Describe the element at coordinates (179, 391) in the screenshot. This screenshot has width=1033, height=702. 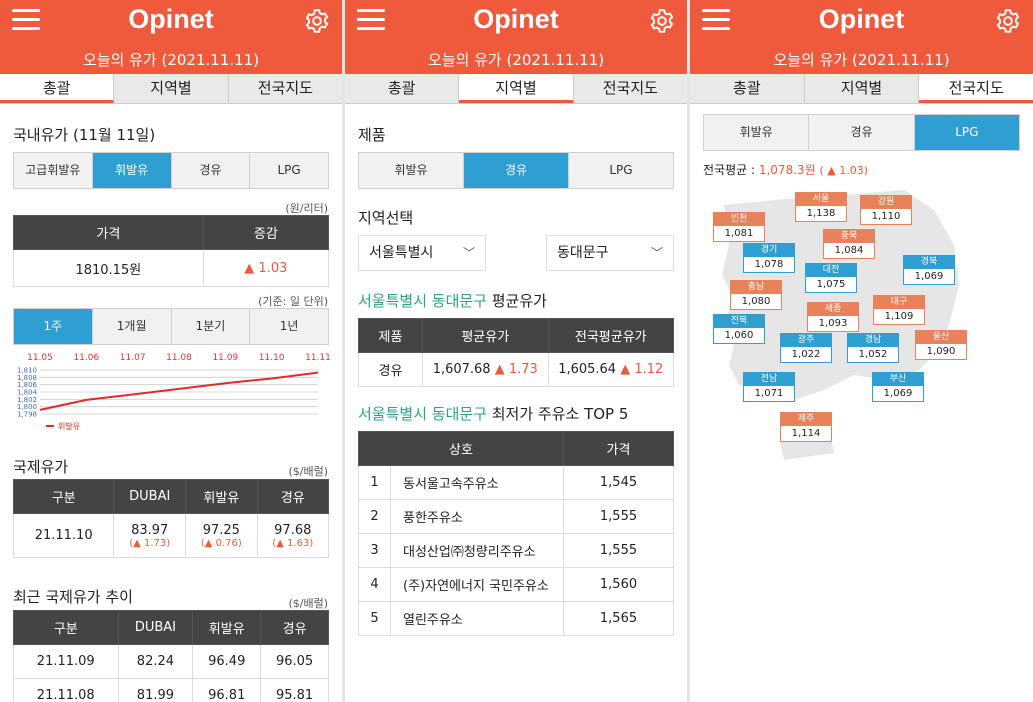
I see `series-line-gasoline` at that location.